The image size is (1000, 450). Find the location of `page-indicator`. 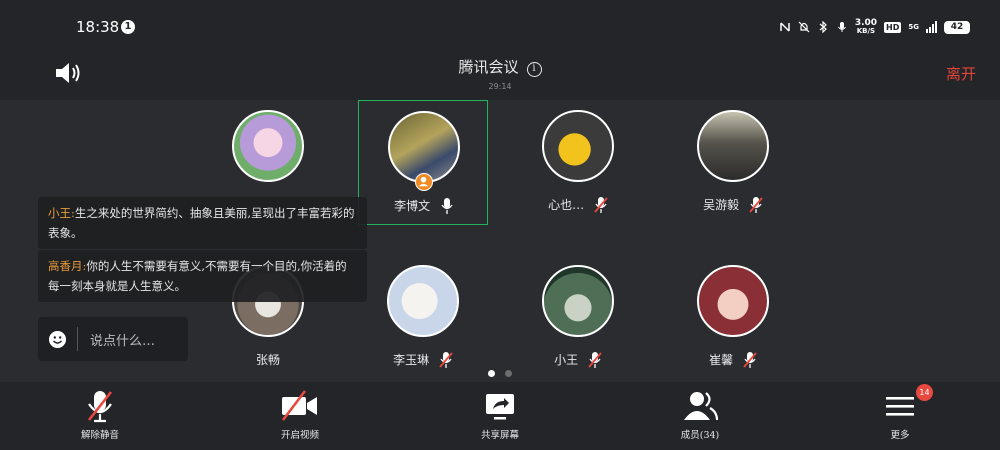

page-indicator is located at coordinates (500, 371).